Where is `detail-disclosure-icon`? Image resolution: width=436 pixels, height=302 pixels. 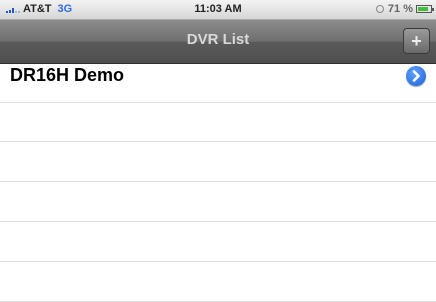 detail-disclosure-icon is located at coordinates (416, 76).